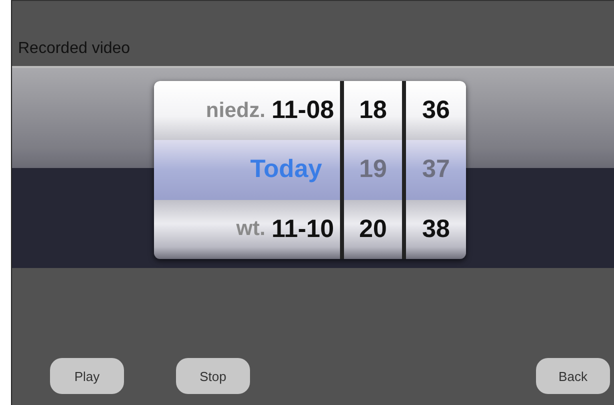  Describe the element at coordinates (373, 229) in the screenshot. I see `hour-label: 20` at that location.